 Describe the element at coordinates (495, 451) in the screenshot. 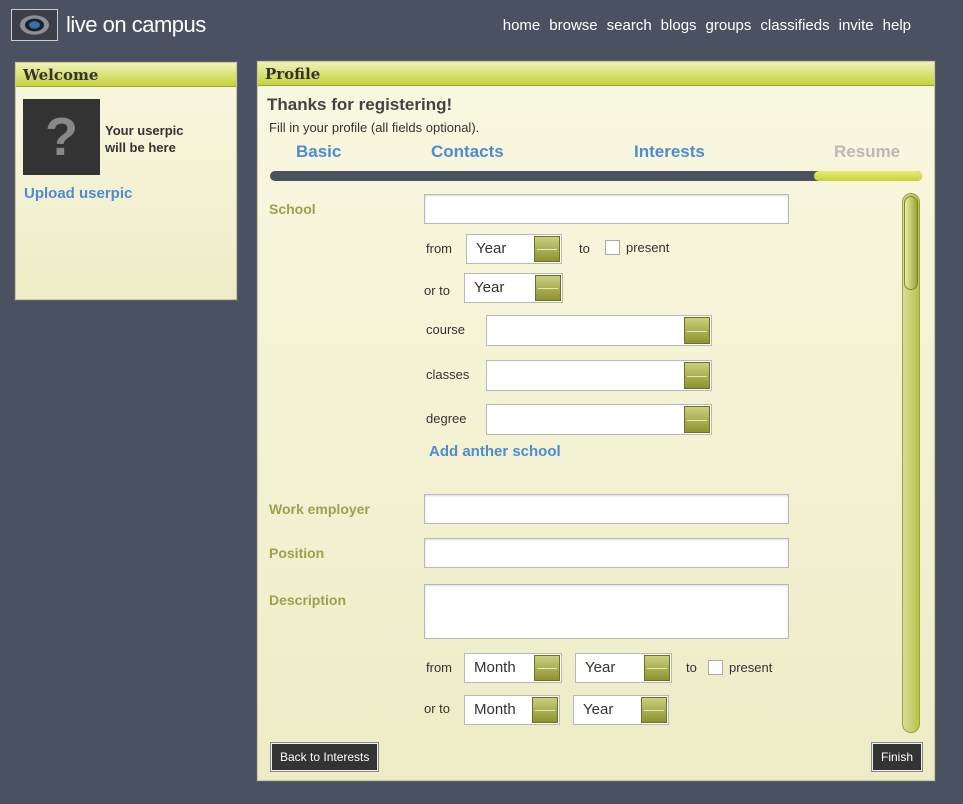

I see `add-another-school-link: Add anther school` at that location.